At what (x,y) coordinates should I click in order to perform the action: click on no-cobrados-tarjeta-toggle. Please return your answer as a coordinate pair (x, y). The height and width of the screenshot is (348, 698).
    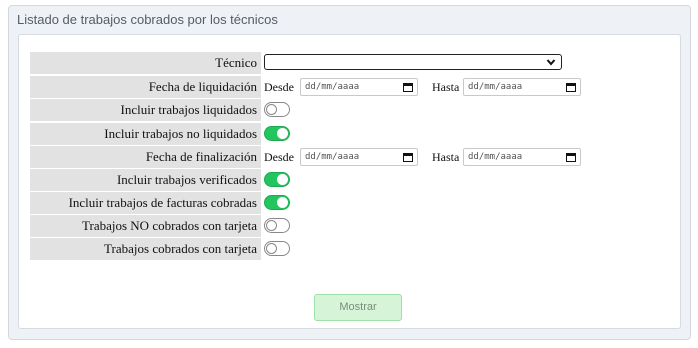
    Looking at the image, I should click on (277, 225).